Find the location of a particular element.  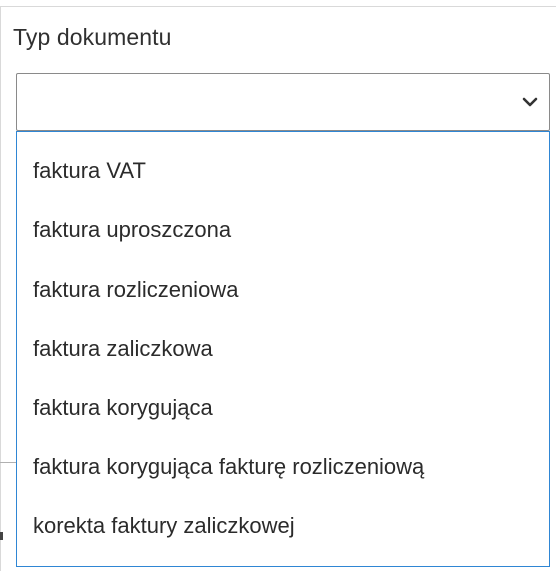

option-faktura-korygujaca: faktura korygująca is located at coordinates (123, 408).